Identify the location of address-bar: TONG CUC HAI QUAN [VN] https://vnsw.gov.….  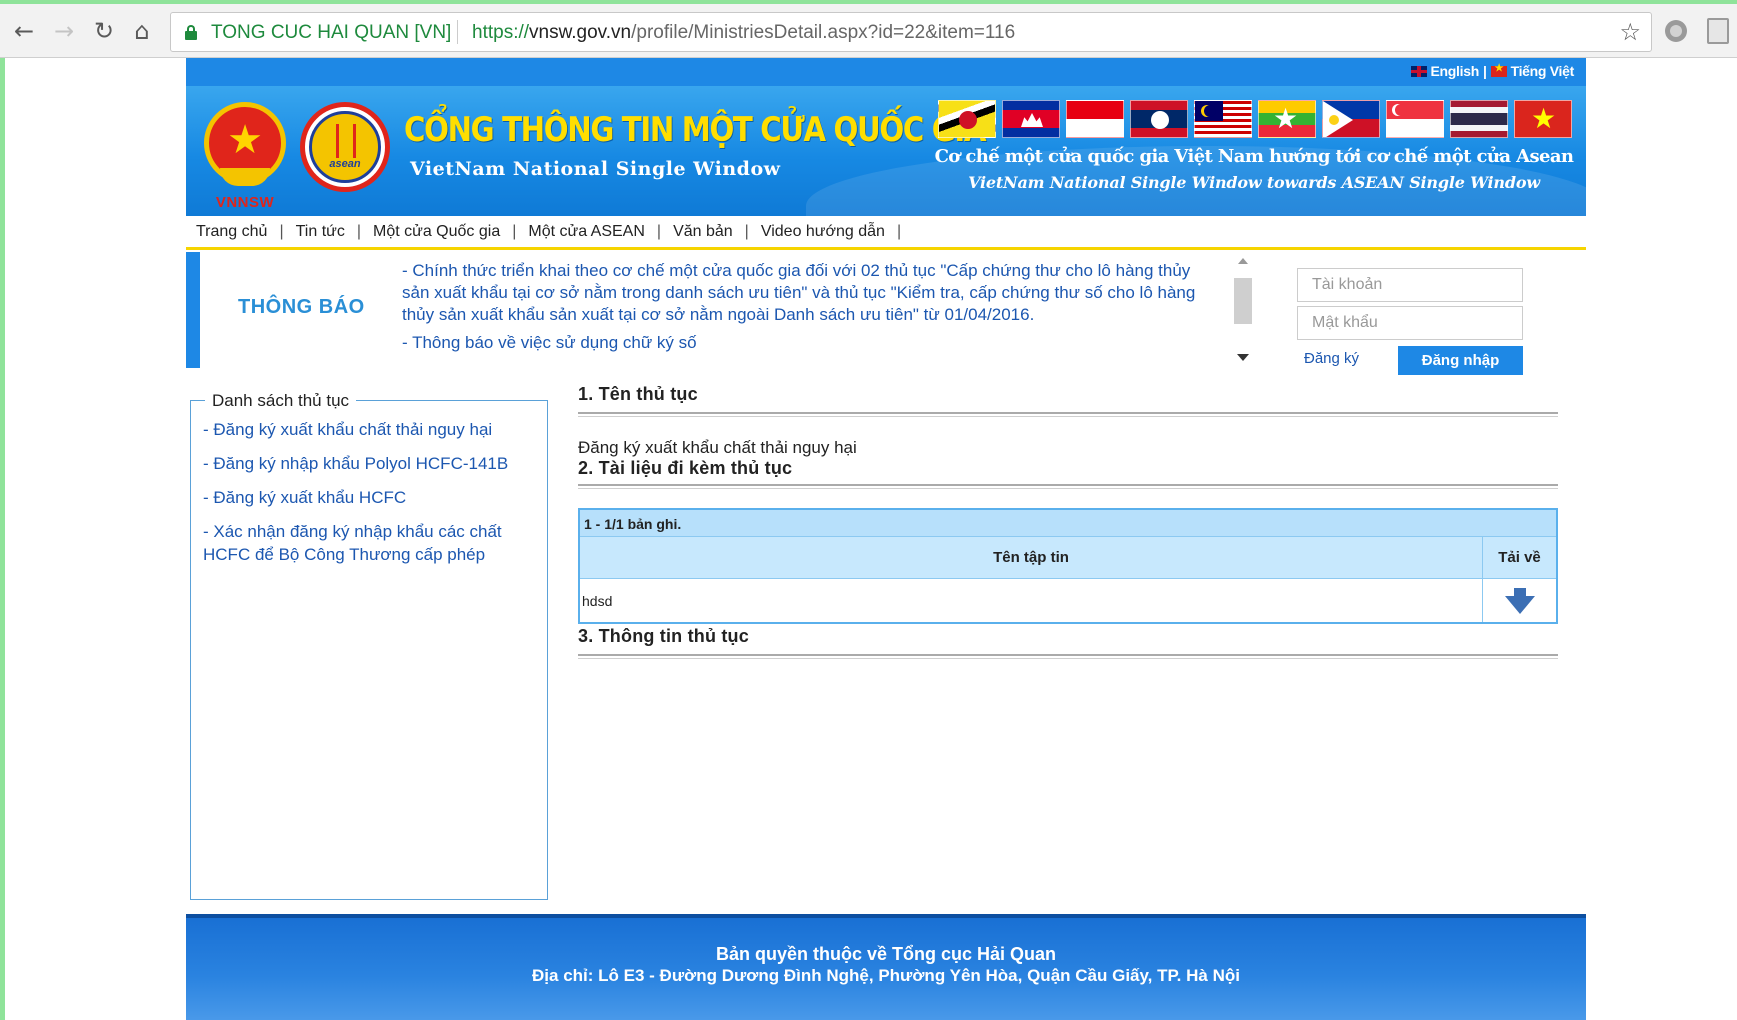
(911, 32).